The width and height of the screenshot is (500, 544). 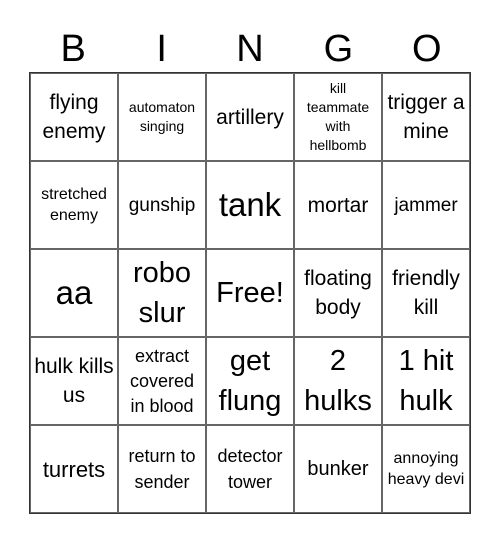 I want to click on bingo-cell: 2 hulks, so click(x=338, y=381).